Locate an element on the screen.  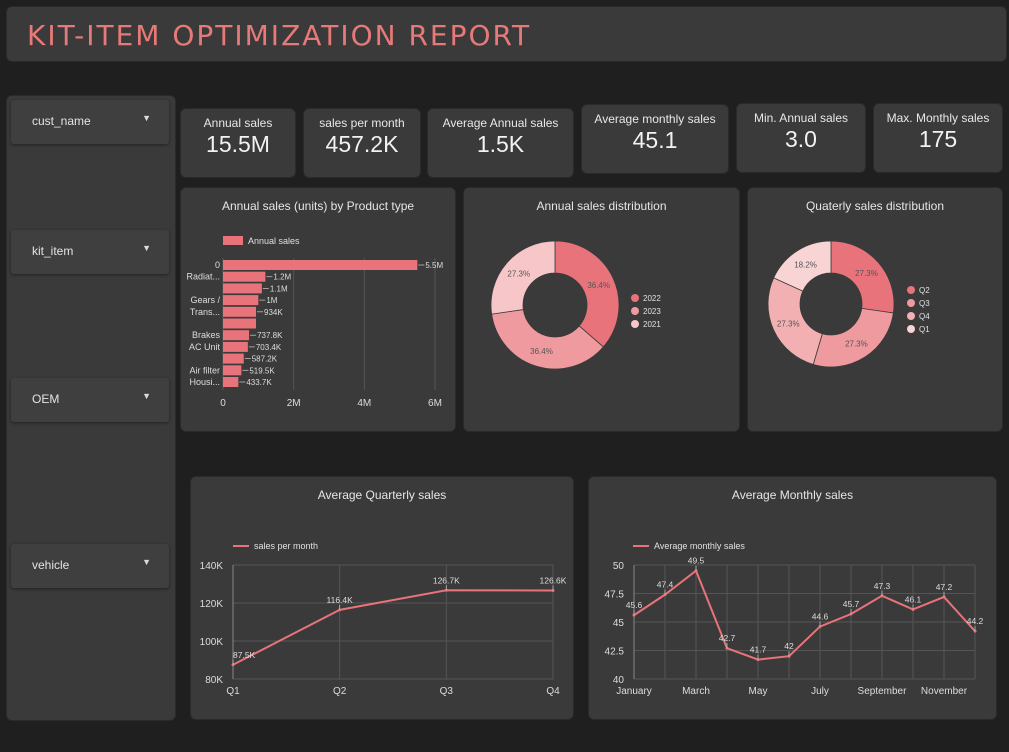
data-label: 519.5K is located at coordinates (262, 370).